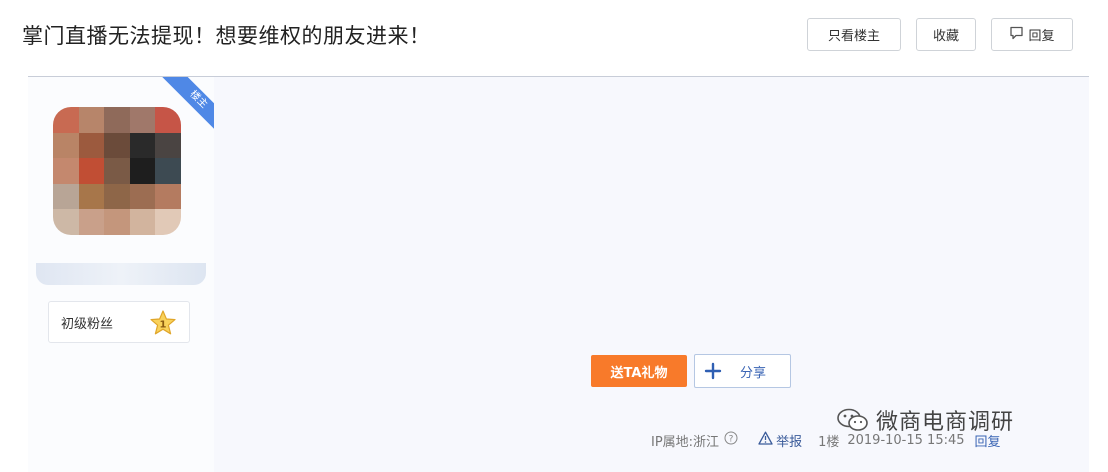  Describe the element at coordinates (853, 420) in the screenshot. I see `wechat-icon` at that location.